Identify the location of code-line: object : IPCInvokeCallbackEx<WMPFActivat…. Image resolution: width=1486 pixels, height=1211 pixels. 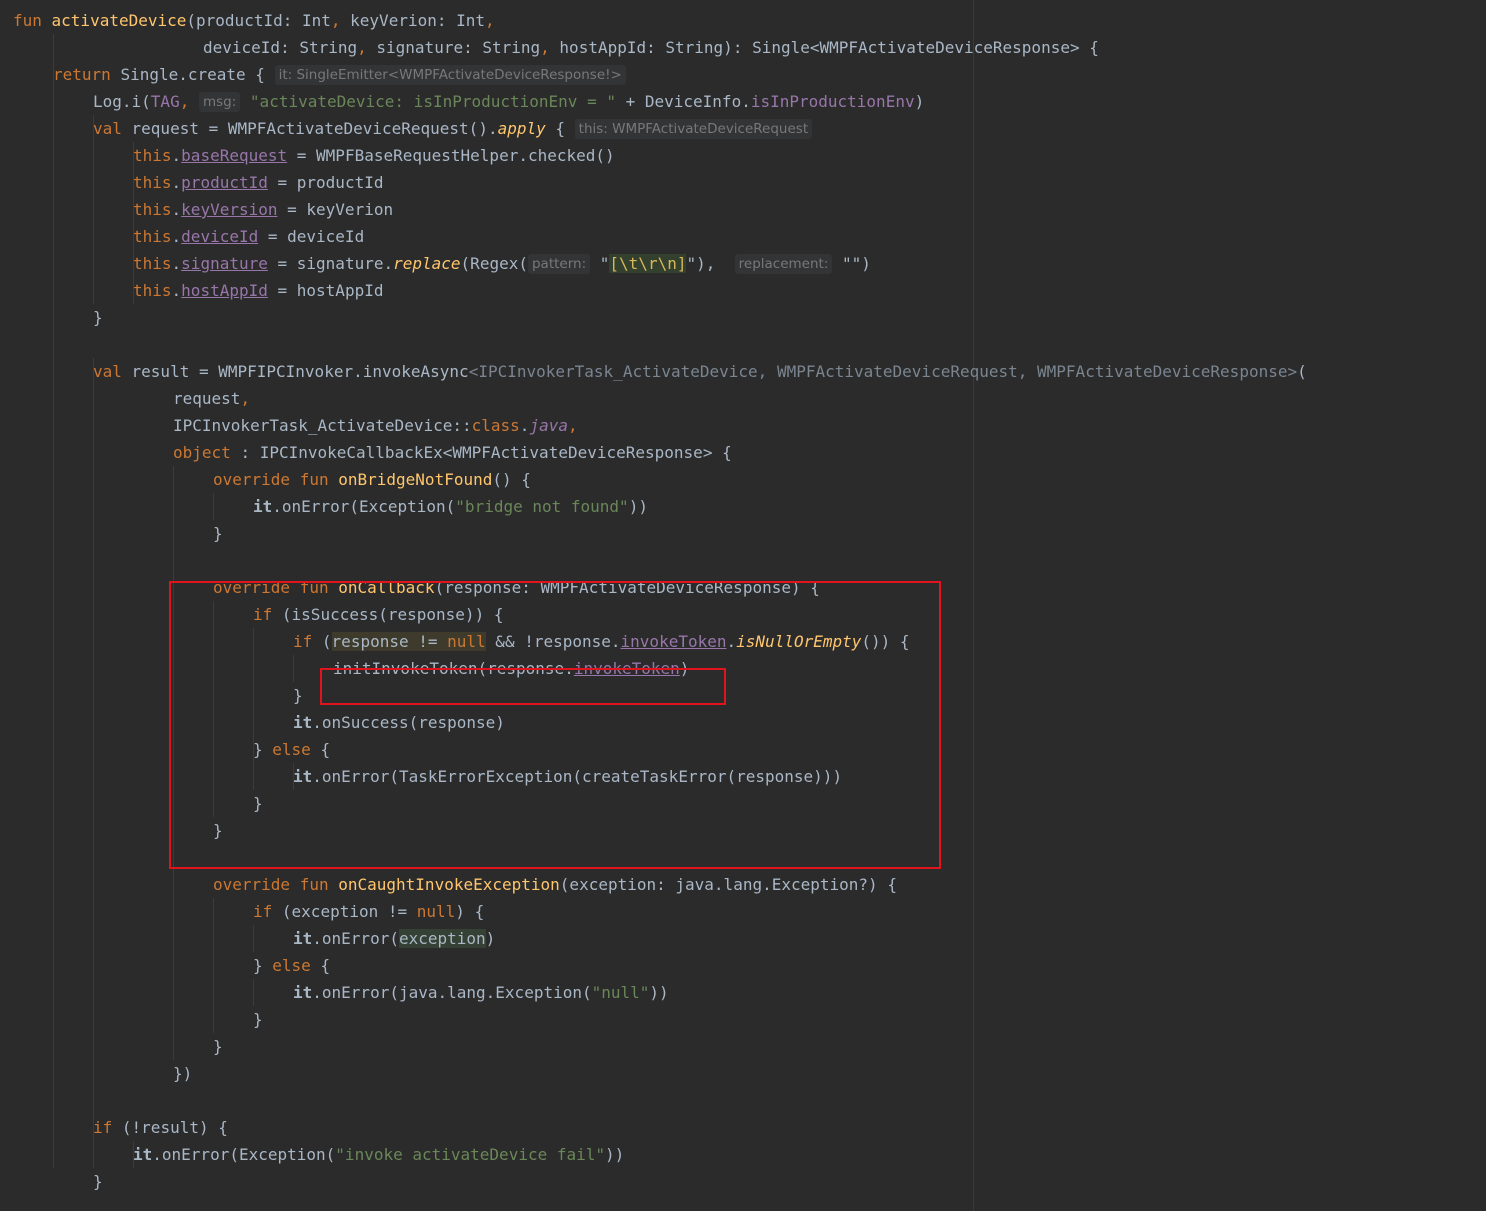
(452, 452).